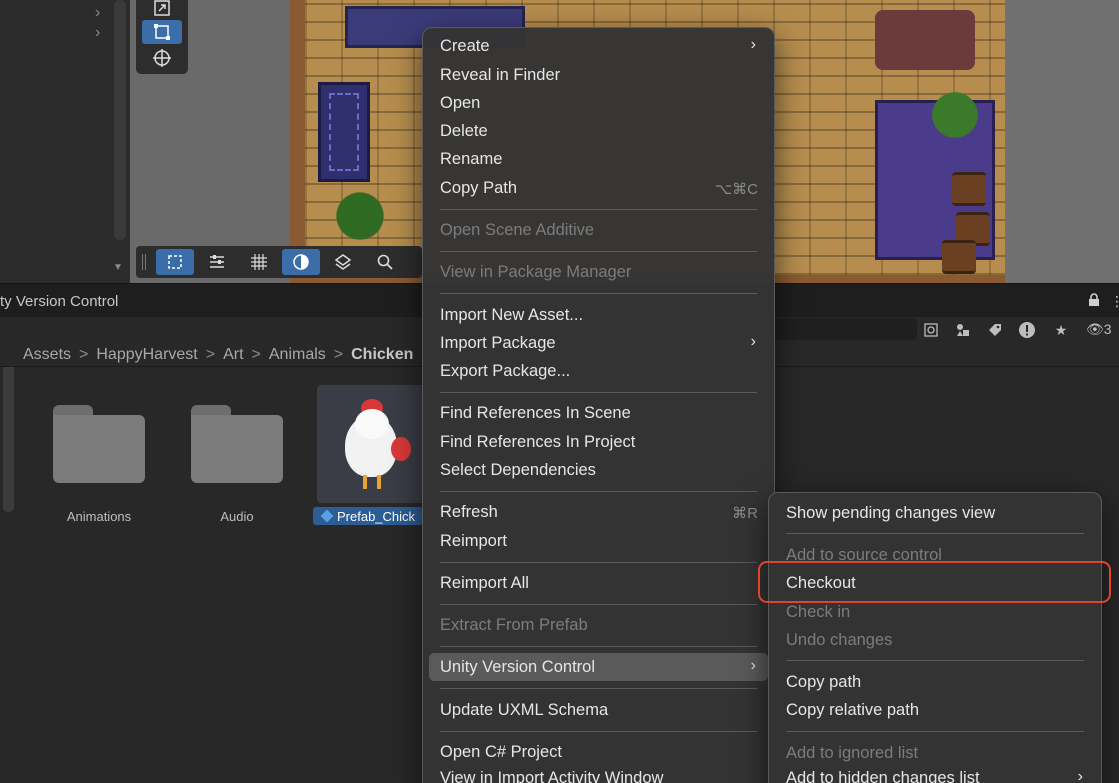  Describe the element at coordinates (598, 512) in the screenshot. I see `menu-item-refresh: Refresh ⌘R` at that location.